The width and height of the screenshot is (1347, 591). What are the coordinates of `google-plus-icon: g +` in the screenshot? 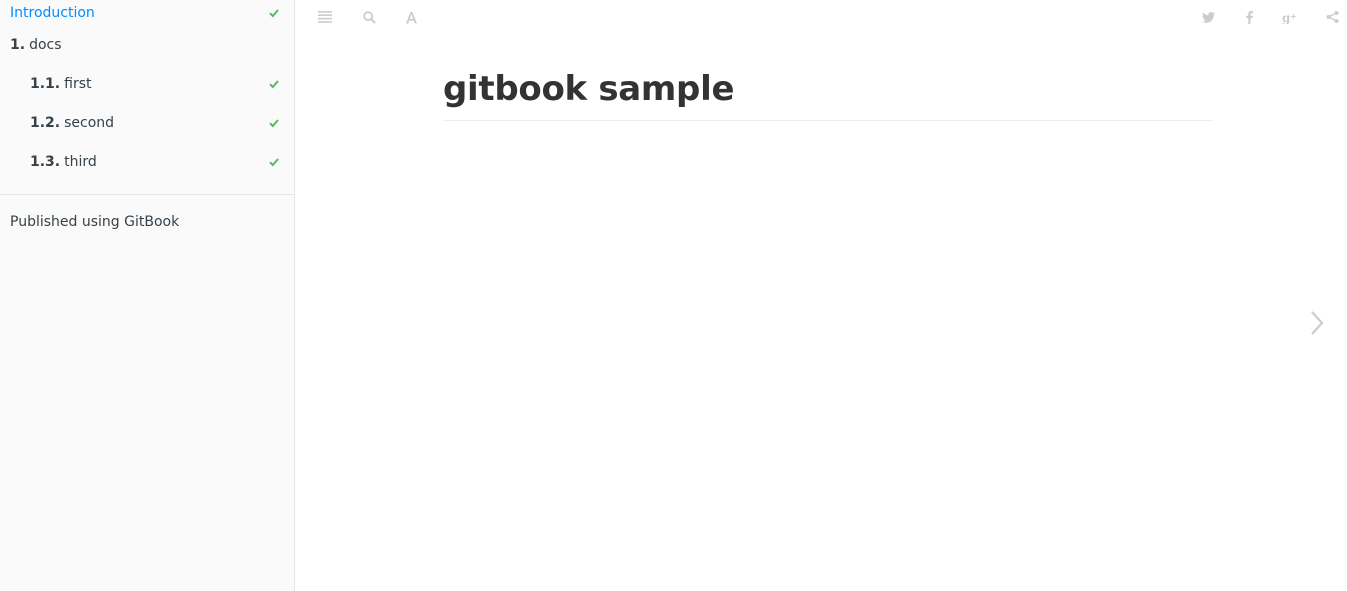 It's located at (1289, 17).